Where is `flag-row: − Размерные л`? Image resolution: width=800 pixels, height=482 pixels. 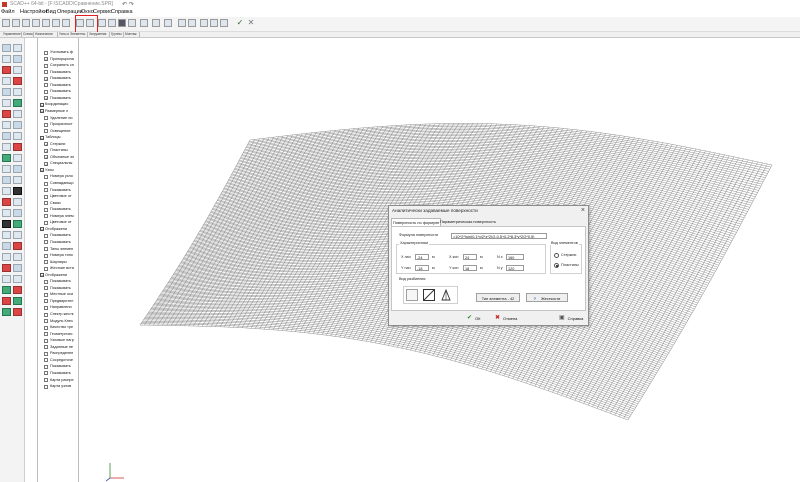 flag-row: − Размерные л is located at coordinates (58, 112).